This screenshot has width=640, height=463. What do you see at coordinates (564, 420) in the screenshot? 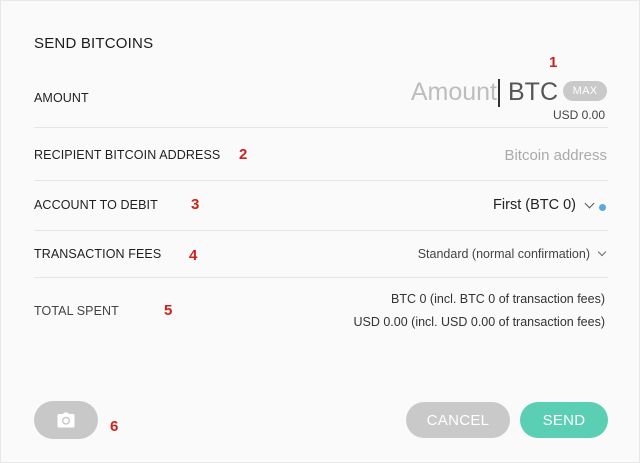
I see `send-button: SEND` at bounding box center [564, 420].